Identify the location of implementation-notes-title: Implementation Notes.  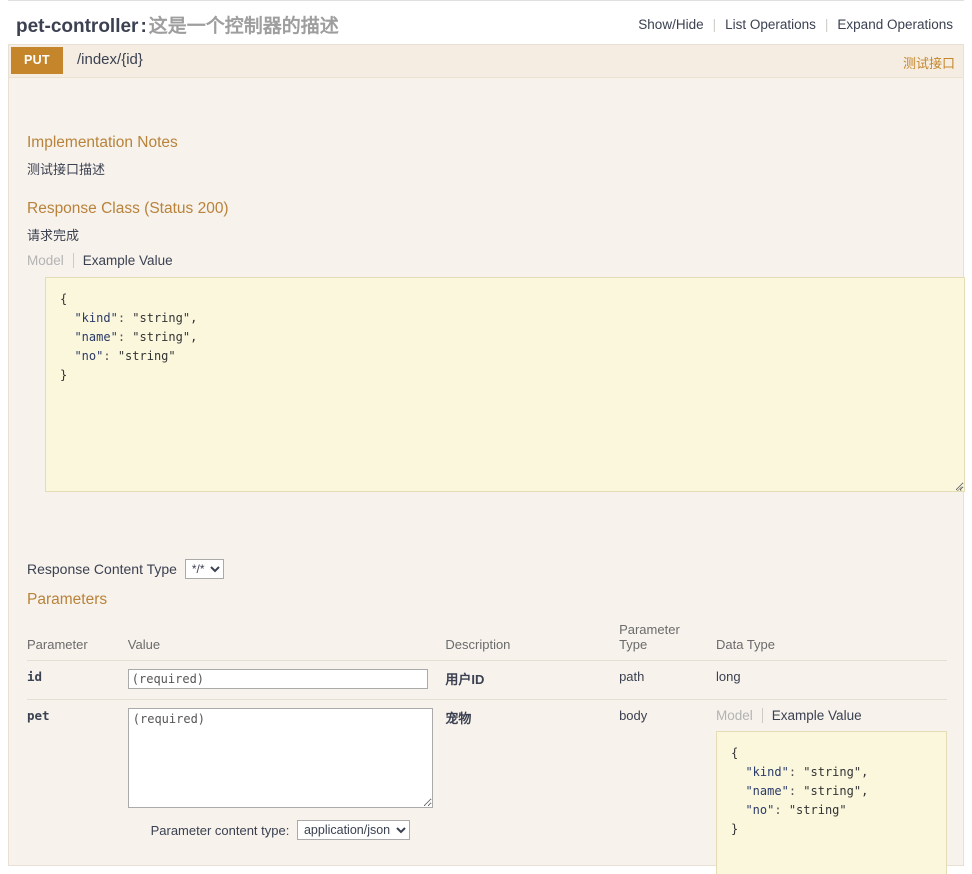
(102, 142).